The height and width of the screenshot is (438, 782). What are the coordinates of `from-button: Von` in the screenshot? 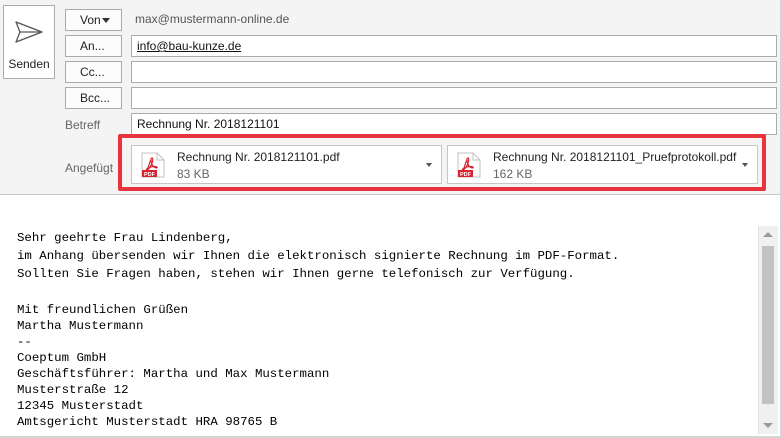 It's located at (93, 20).